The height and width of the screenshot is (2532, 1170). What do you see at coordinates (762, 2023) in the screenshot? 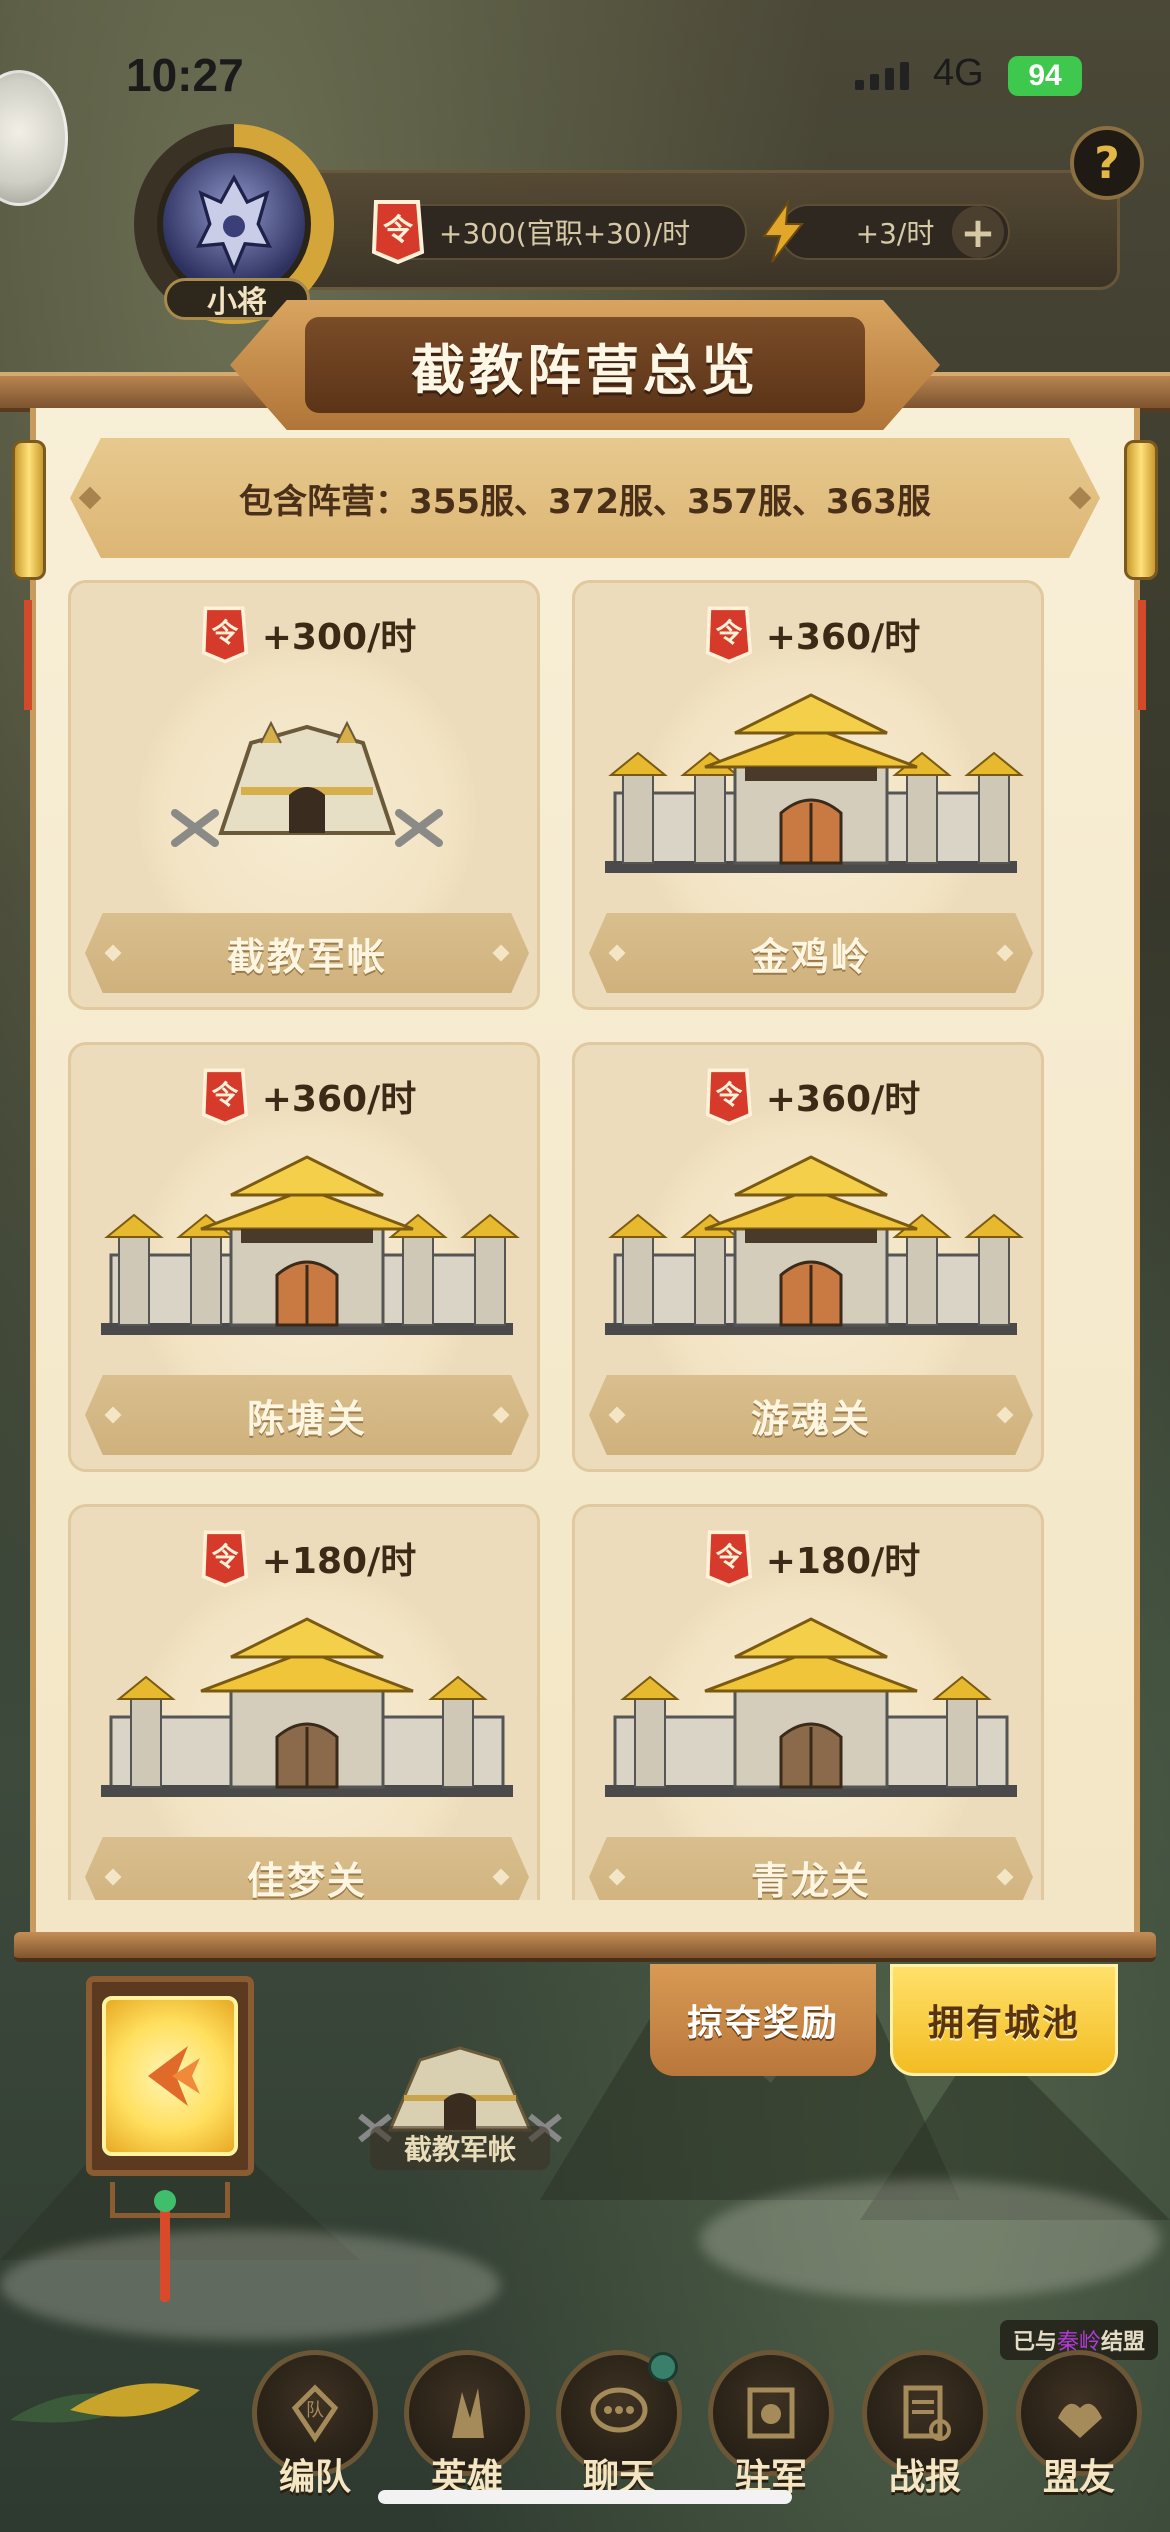
I see `tab-loot-label: 掠夺奖励` at bounding box center [762, 2023].